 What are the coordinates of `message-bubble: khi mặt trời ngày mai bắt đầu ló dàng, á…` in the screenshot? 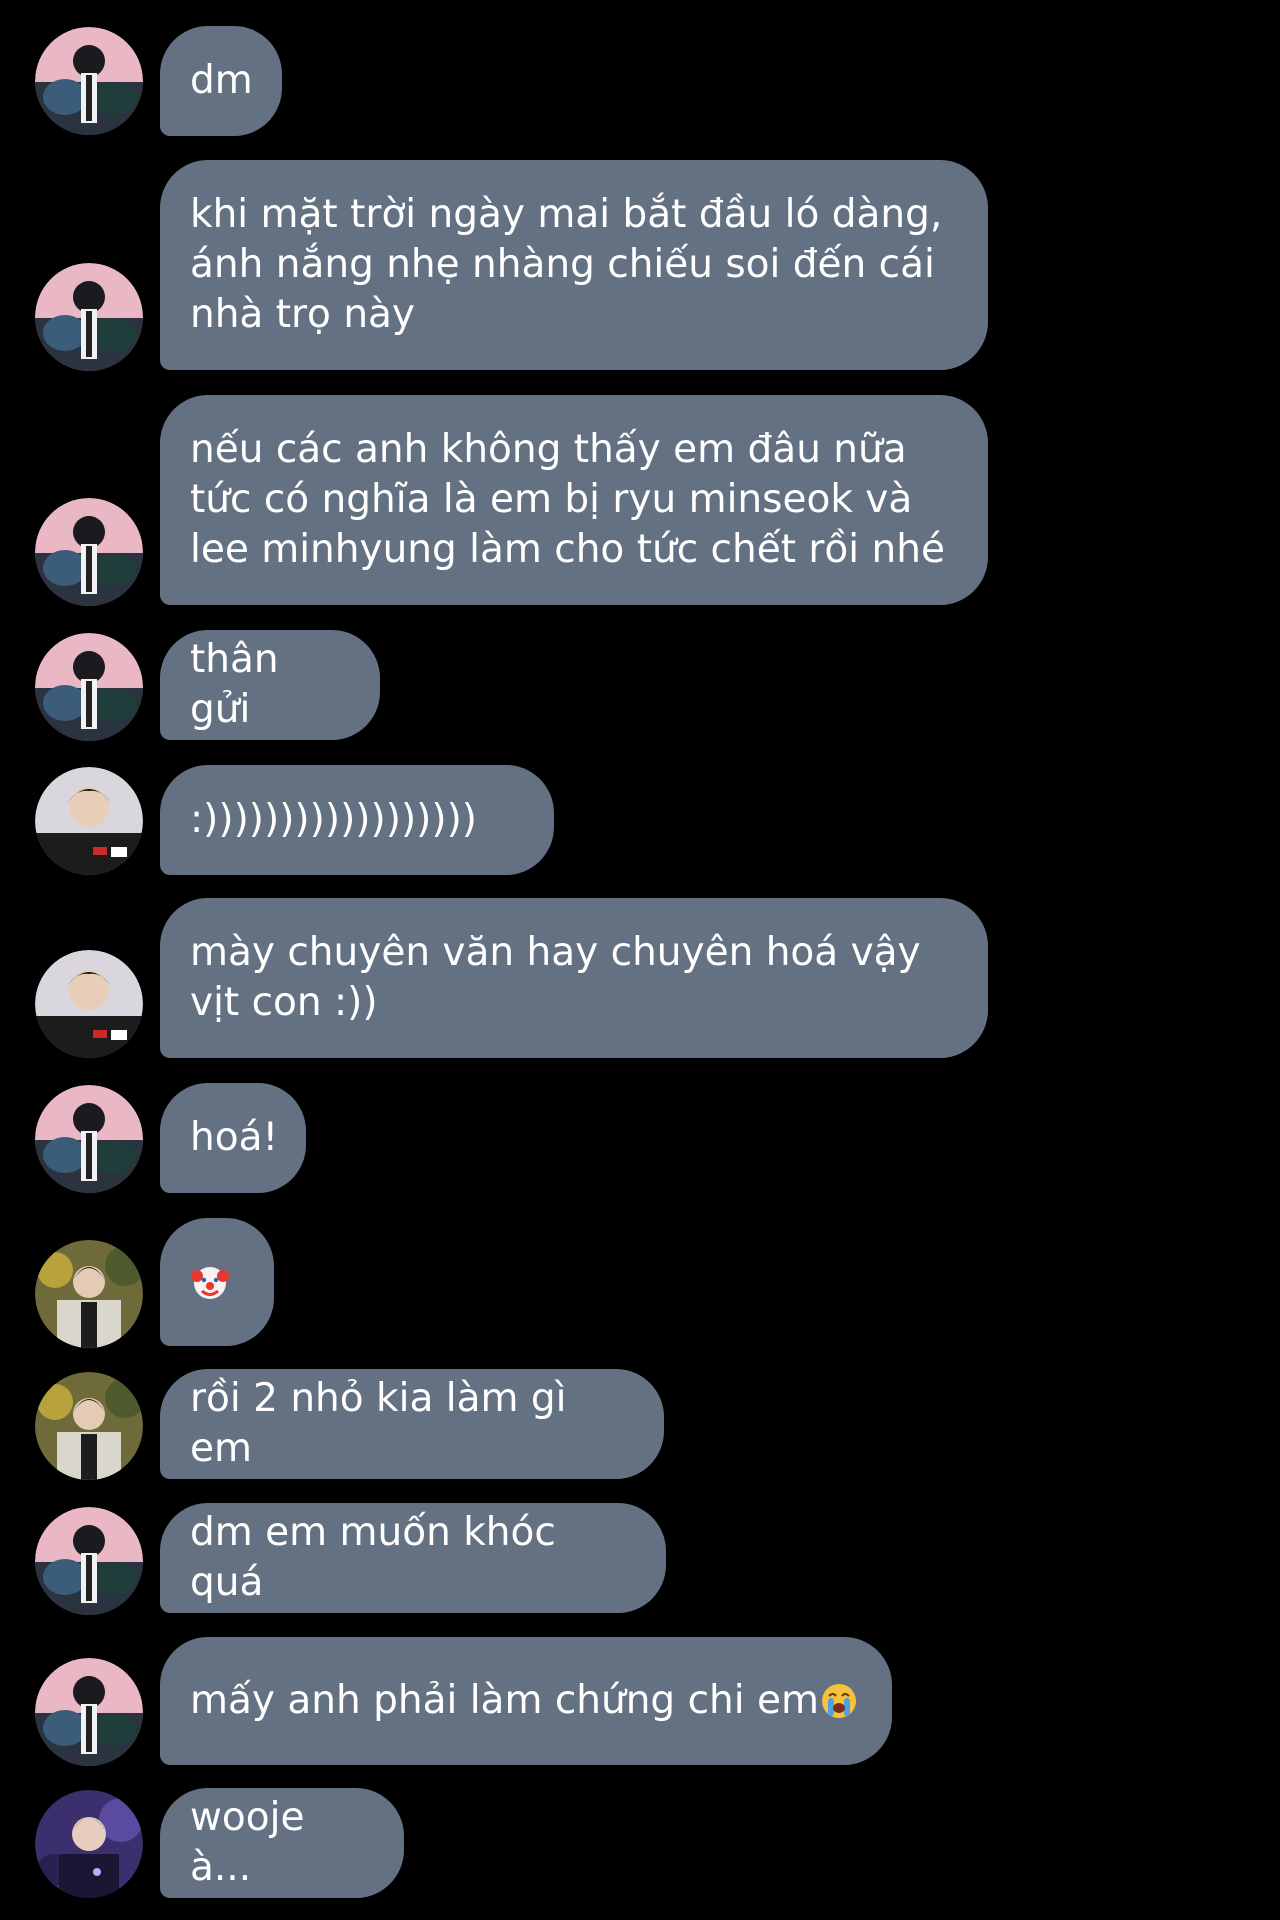 It's located at (574, 265).